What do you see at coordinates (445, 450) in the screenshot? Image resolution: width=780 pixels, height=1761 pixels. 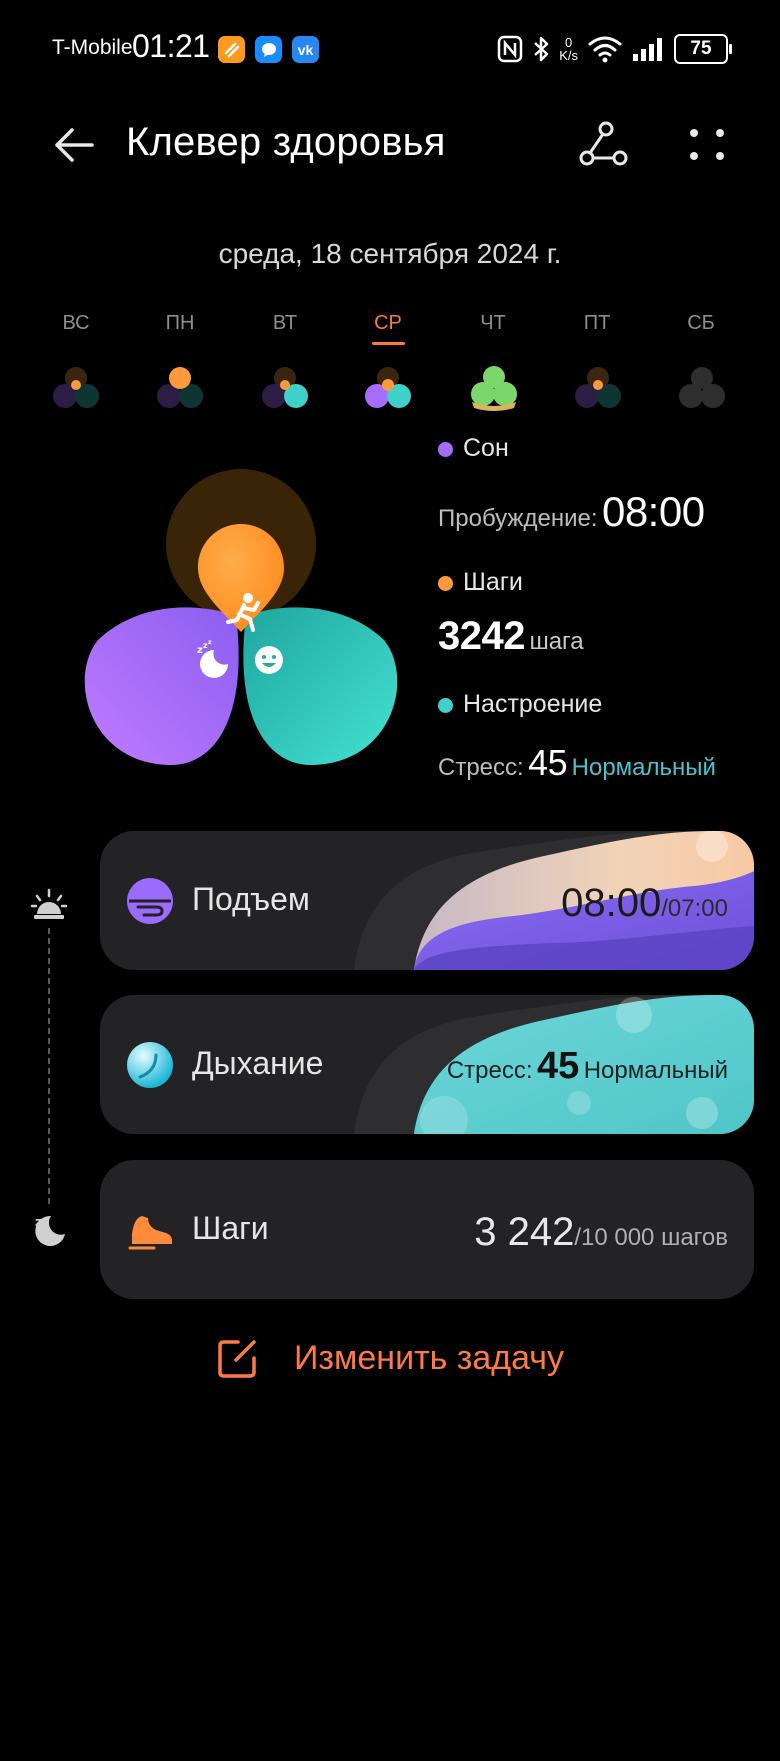 I see `sleep-dot` at bounding box center [445, 450].